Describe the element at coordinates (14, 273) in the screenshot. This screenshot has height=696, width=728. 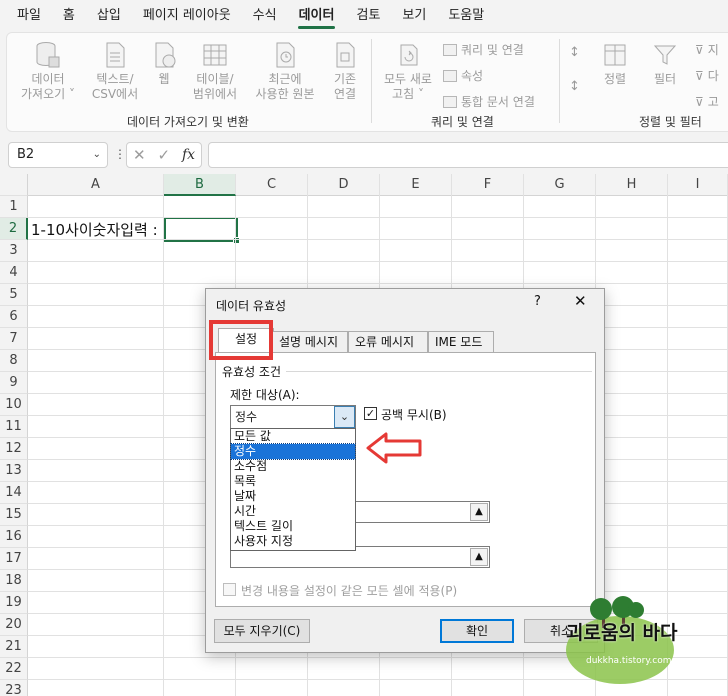
I see `row-header-4: 4` at that location.